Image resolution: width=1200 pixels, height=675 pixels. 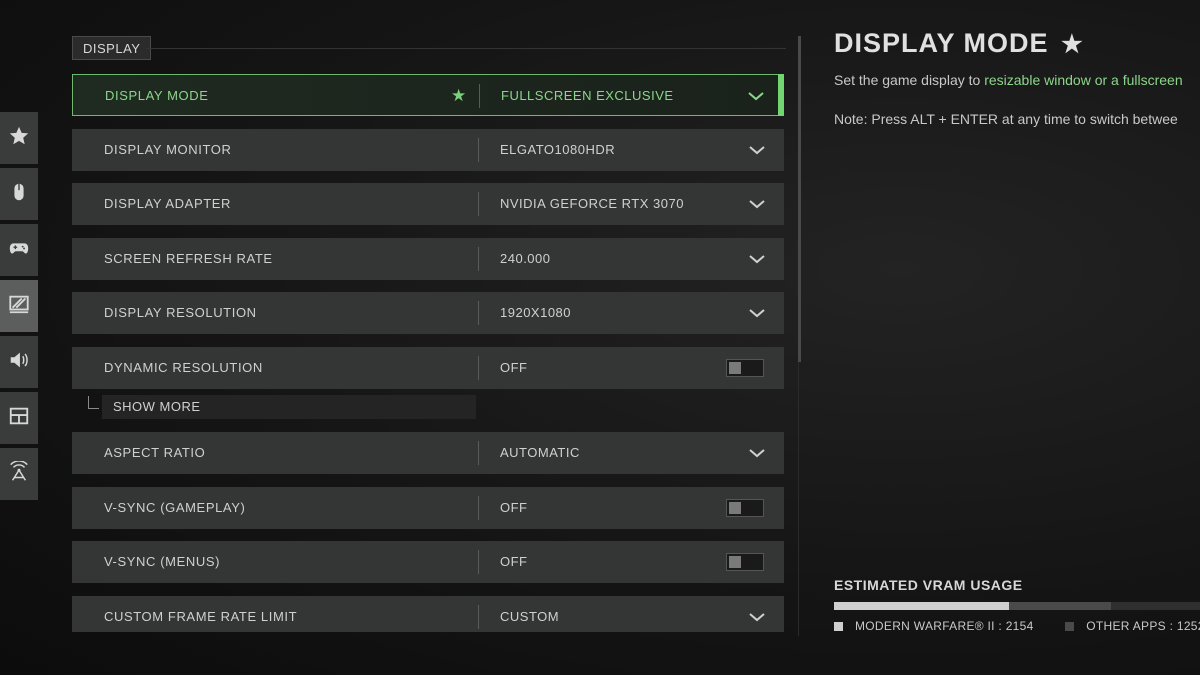 What do you see at coordinates (428, 508) in the screenshot?
I see `setting-row-vsync-gameplay: V-SYNC (GAMEPLAY) OFF` at bounding box center [428, 508].